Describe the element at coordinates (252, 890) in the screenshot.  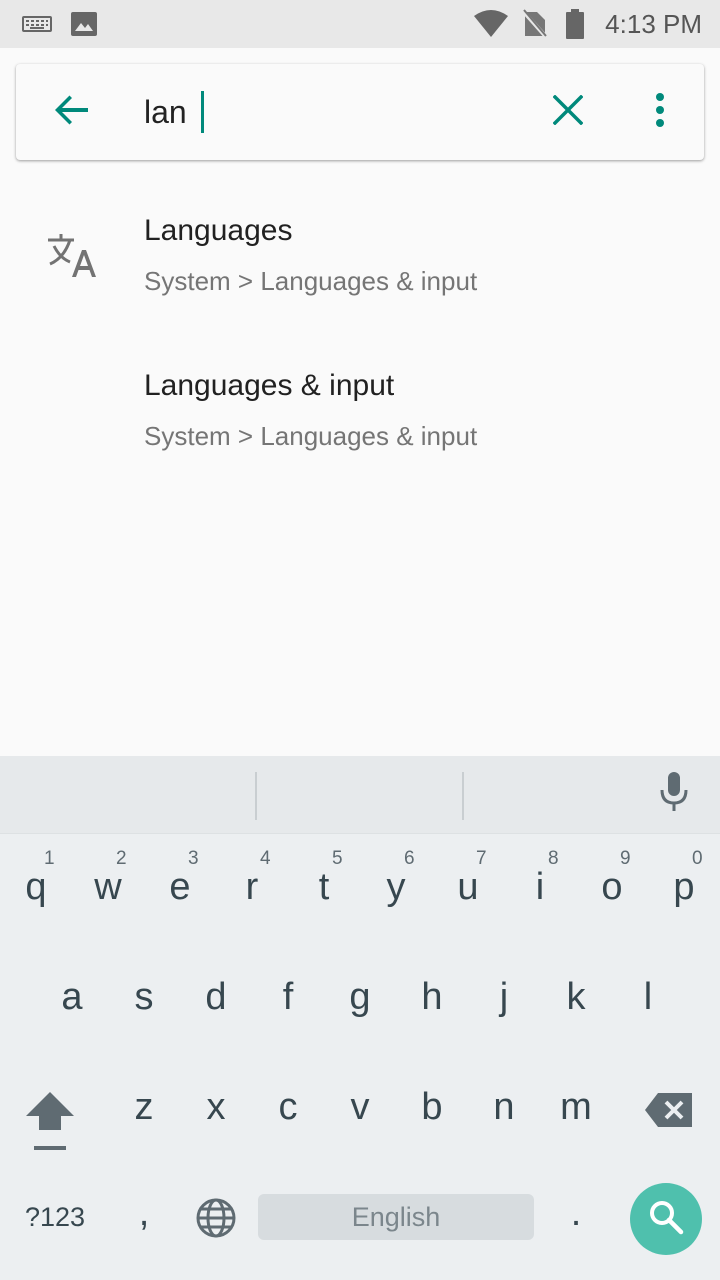
I see `key-r: 4r` at that location.